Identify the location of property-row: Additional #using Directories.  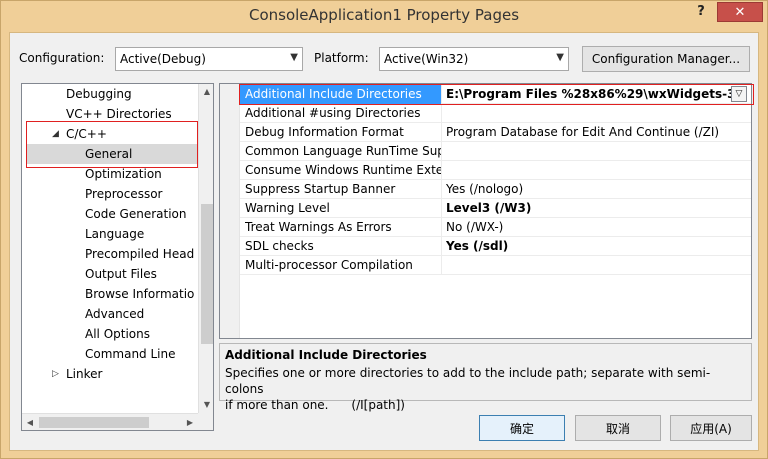
(495, 113).